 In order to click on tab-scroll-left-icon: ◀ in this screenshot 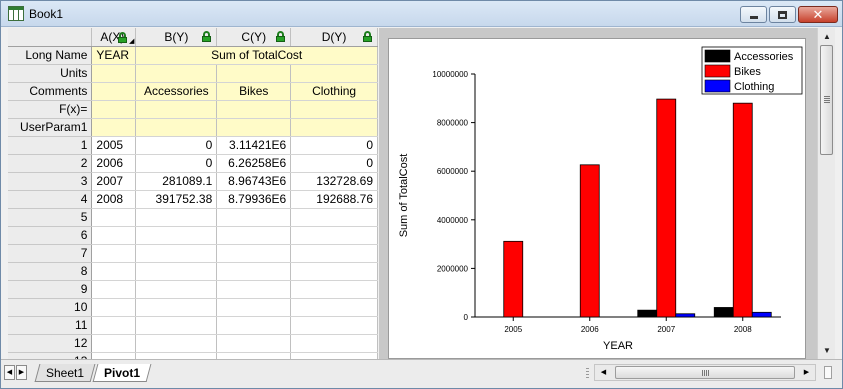, I will do `click(9, 372)`.